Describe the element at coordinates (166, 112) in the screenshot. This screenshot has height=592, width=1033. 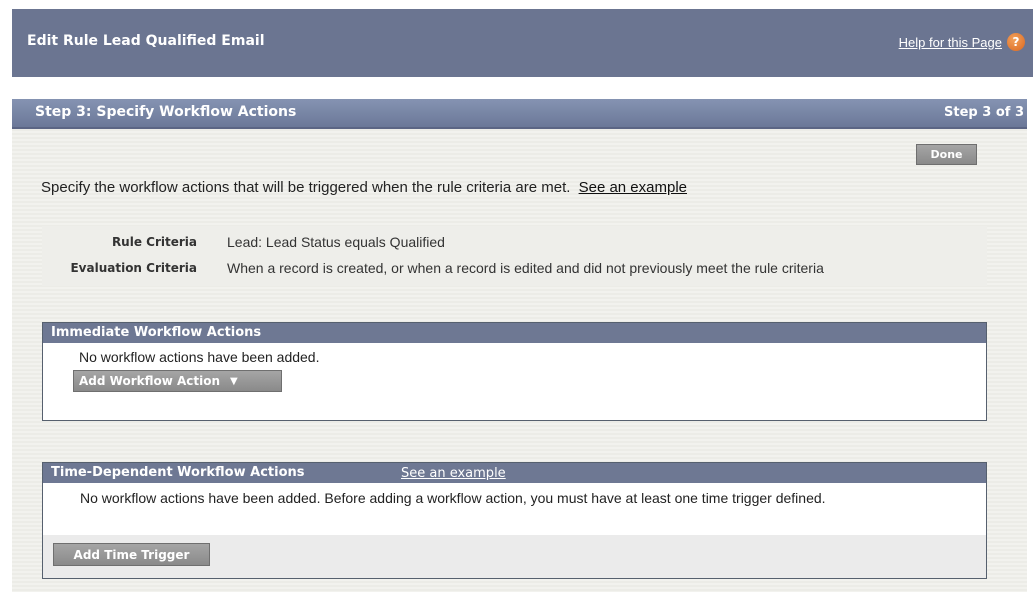
I see `step-title: Step 3: Specify Workflow Actions` at that location.